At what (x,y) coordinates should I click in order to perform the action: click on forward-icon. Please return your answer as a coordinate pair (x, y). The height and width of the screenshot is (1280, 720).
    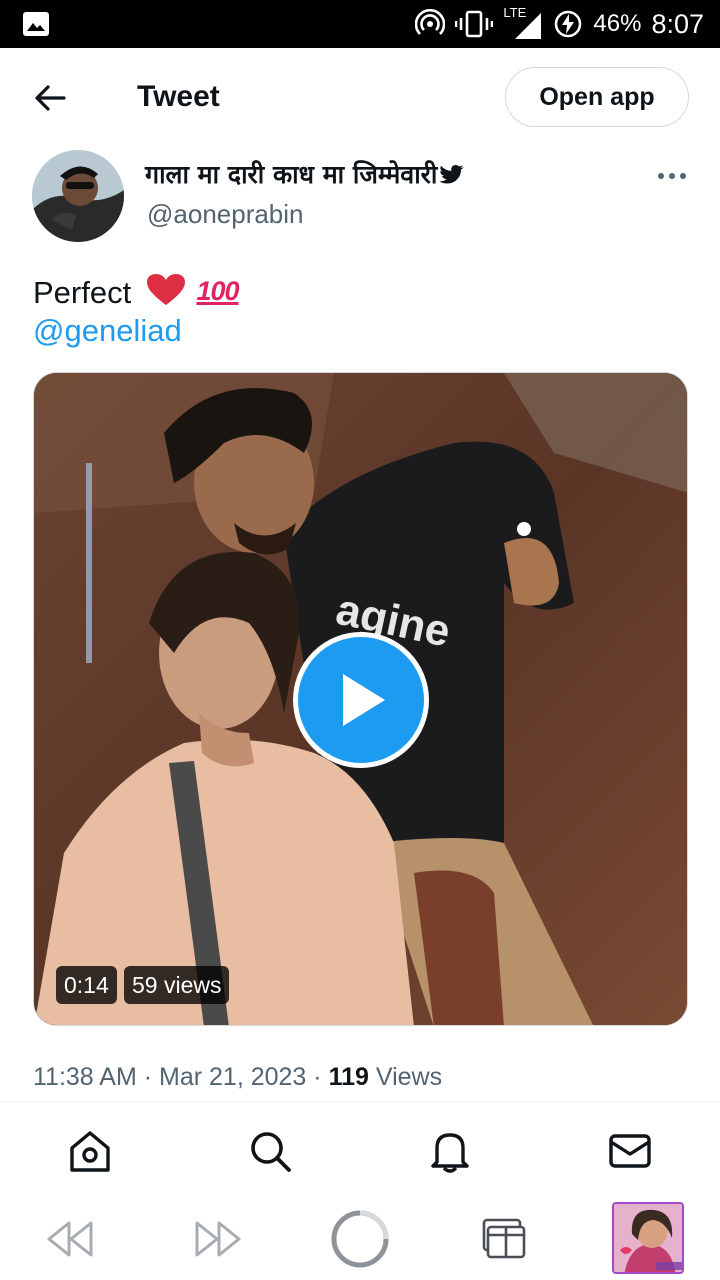
    Looking at the image, I should click on (218, 1239).